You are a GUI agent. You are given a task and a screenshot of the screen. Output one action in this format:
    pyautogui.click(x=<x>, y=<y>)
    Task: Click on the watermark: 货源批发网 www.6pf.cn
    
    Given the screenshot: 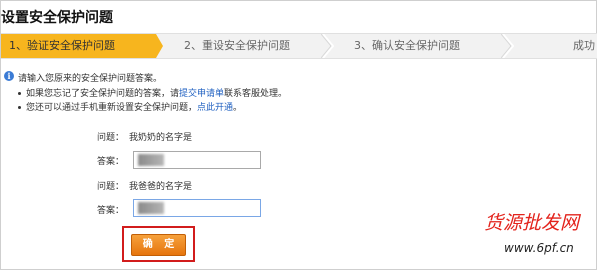 What is the action you would take?
    pyautogui.click(x=539, y=238)
    